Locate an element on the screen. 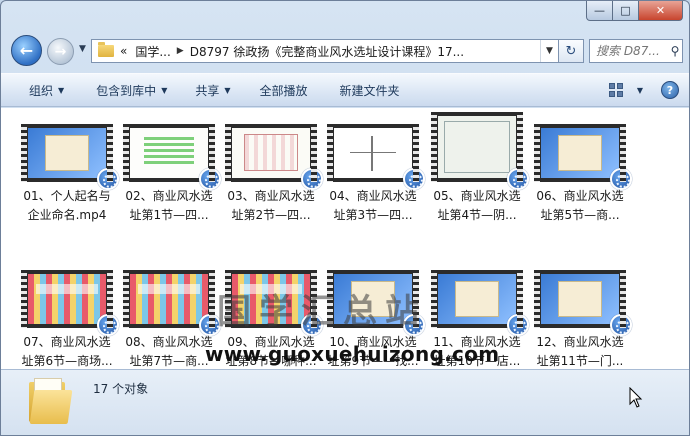 Image resolution: width=690 pixels, height=436 pixels. share-label: 共享 is located at coordinates (207, 90).